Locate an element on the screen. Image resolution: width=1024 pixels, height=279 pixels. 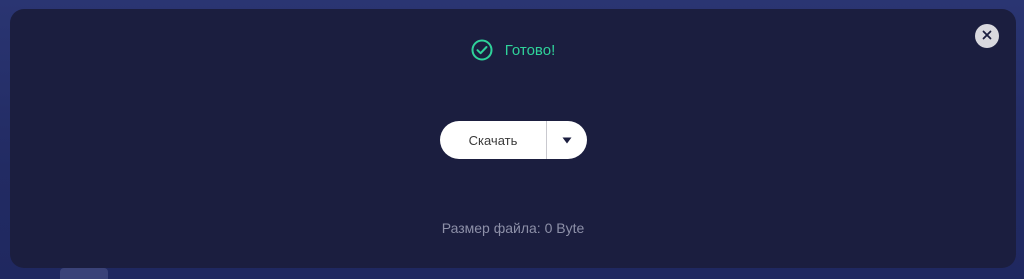
download-options-button is located at coordinates (567, 140).